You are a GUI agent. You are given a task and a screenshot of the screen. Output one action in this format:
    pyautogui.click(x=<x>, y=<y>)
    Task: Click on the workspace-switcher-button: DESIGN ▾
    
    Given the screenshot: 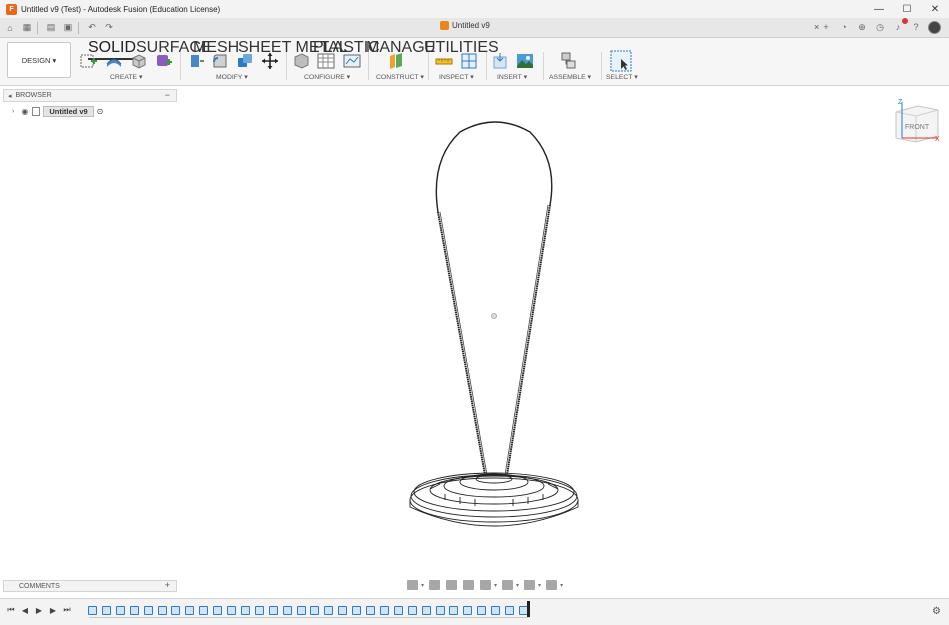 What is the action you would take?
    pyautogui.click(x=39, y=60)
    